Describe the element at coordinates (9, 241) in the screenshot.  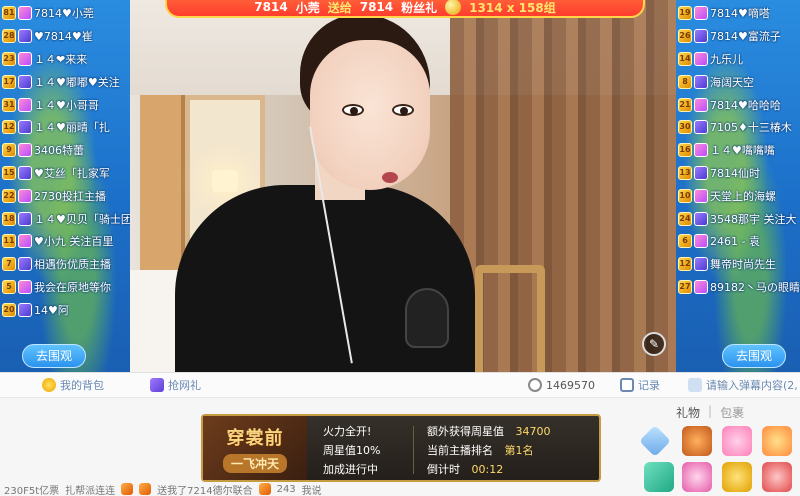
I see `level-badge-icon: 11` at that location.